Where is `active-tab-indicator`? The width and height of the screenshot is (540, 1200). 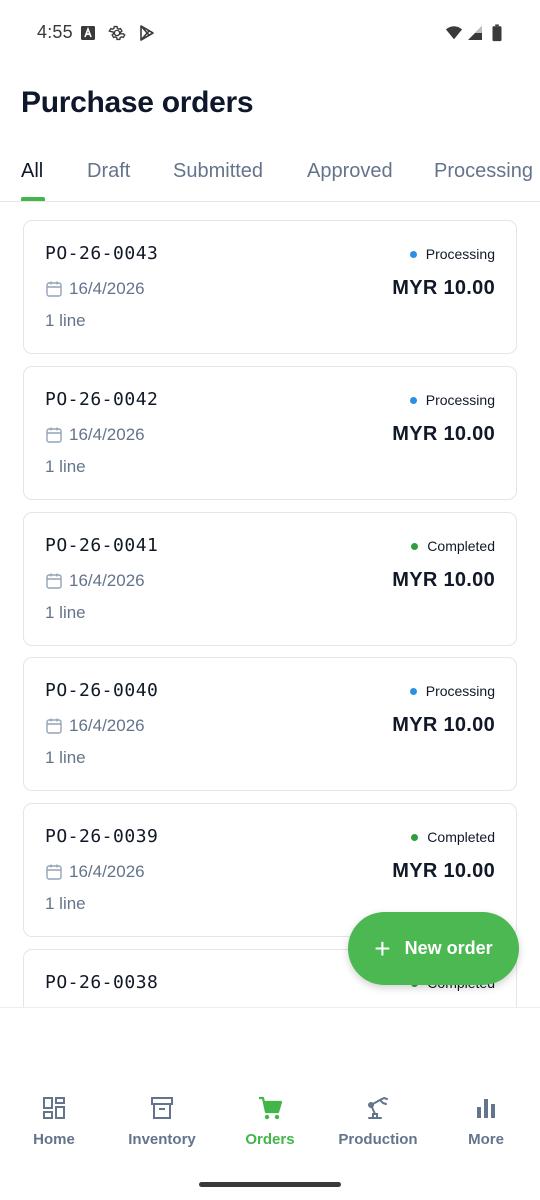 active-tab-indicator is located at coordinates (33, 199).